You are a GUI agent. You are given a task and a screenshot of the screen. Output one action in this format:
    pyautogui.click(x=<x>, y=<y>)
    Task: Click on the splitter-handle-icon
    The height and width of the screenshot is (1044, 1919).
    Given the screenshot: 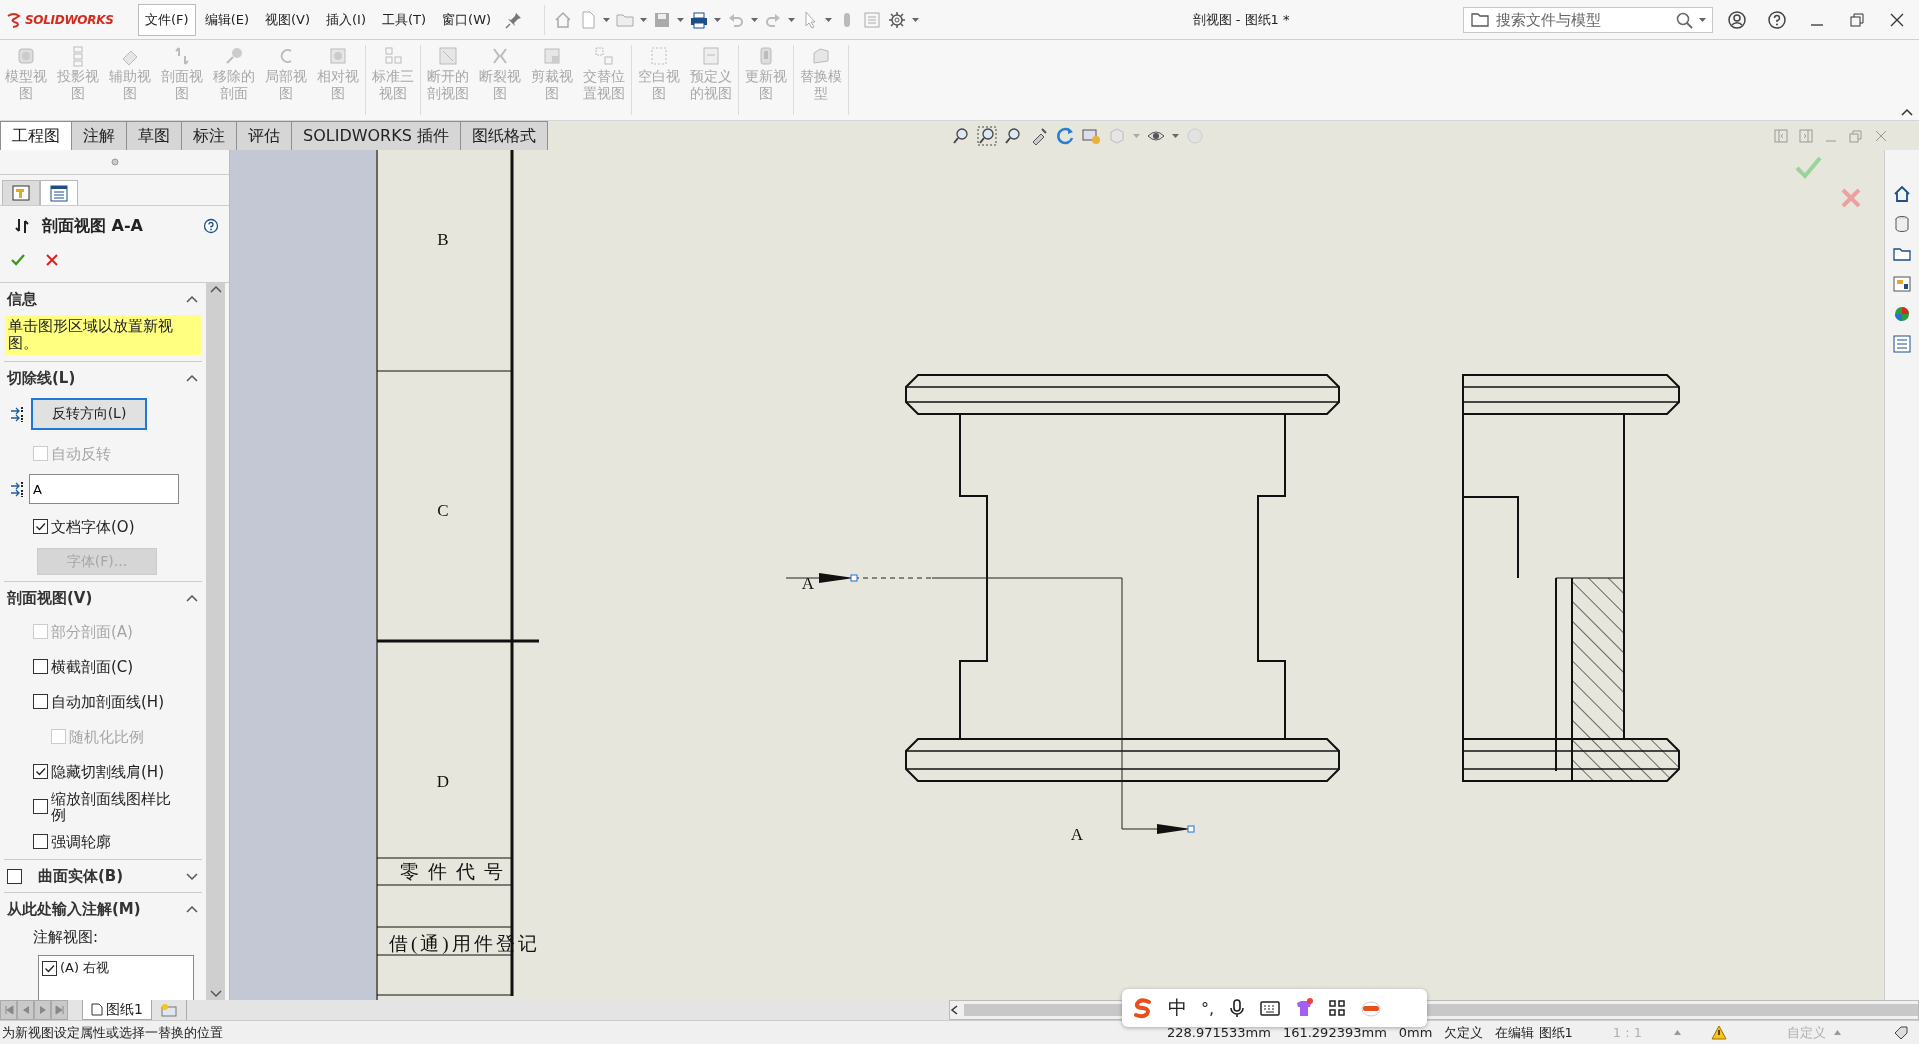 What is the action you would take?
    pyautogui.click(x=114, y=162)
    